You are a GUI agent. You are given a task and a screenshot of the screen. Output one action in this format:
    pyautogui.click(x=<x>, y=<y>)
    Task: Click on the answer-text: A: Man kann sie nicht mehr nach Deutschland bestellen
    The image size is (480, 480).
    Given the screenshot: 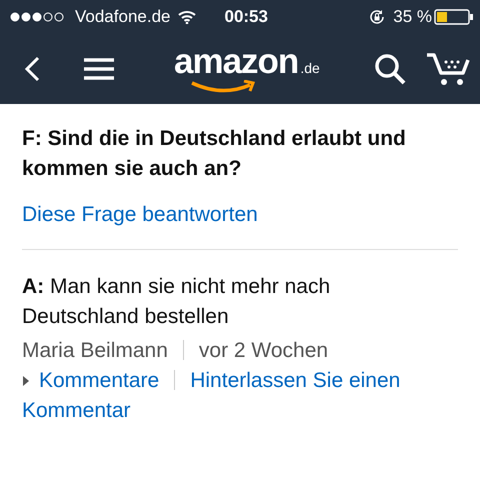 What is the action you would take?
    pyautogui.click(x=177, y=302)
    